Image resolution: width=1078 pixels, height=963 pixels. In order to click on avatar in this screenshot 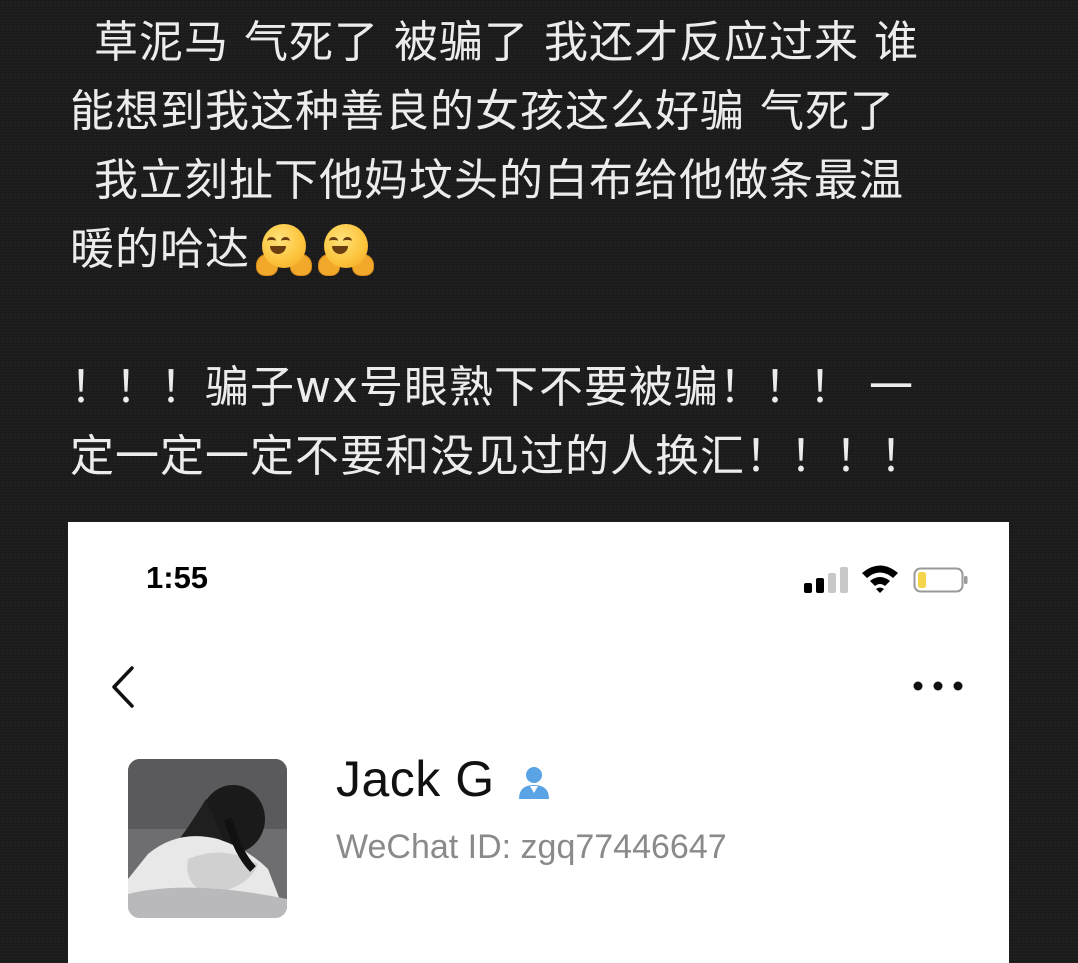, I will do `click(207, 838)`.